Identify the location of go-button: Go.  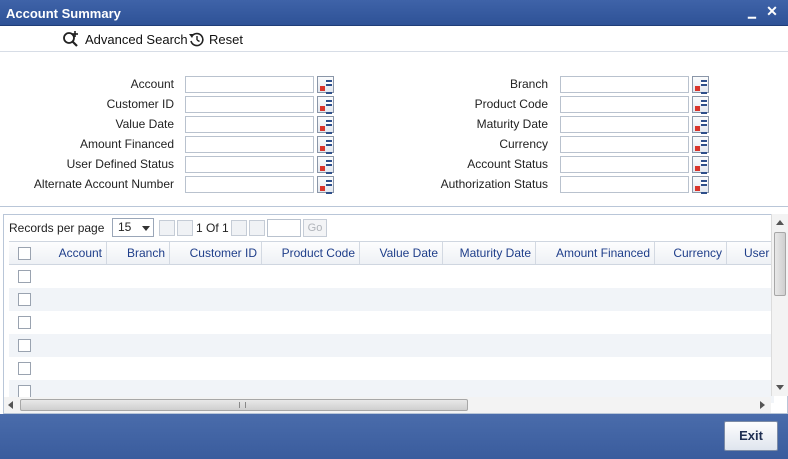
(315, 228).